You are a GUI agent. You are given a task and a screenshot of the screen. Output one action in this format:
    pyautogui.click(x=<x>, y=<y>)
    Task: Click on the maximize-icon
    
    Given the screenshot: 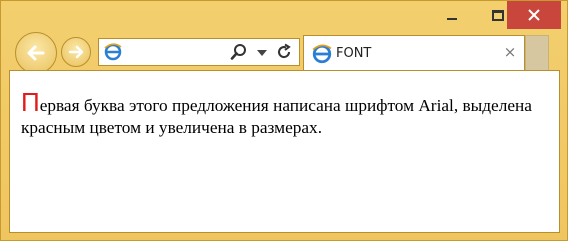 What is the action you would take?
    pyautogui.click(x=498, y=15)
    